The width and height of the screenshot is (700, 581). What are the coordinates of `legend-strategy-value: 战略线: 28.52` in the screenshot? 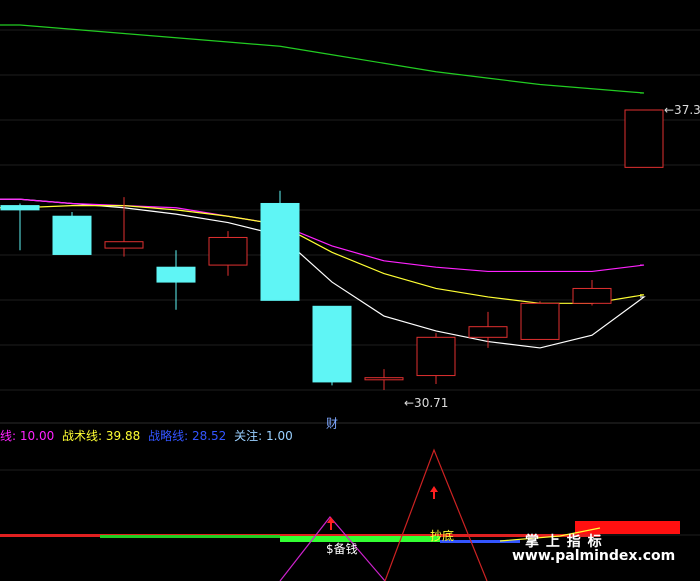 It's located at (187, 436).